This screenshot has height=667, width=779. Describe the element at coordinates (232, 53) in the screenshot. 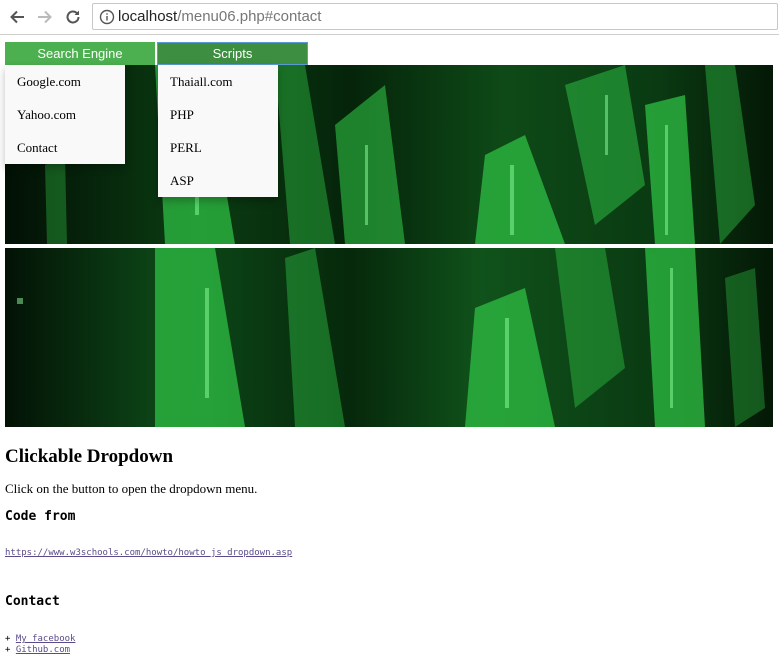

I see `scripts-dropdown-button: Scripts` at that location.